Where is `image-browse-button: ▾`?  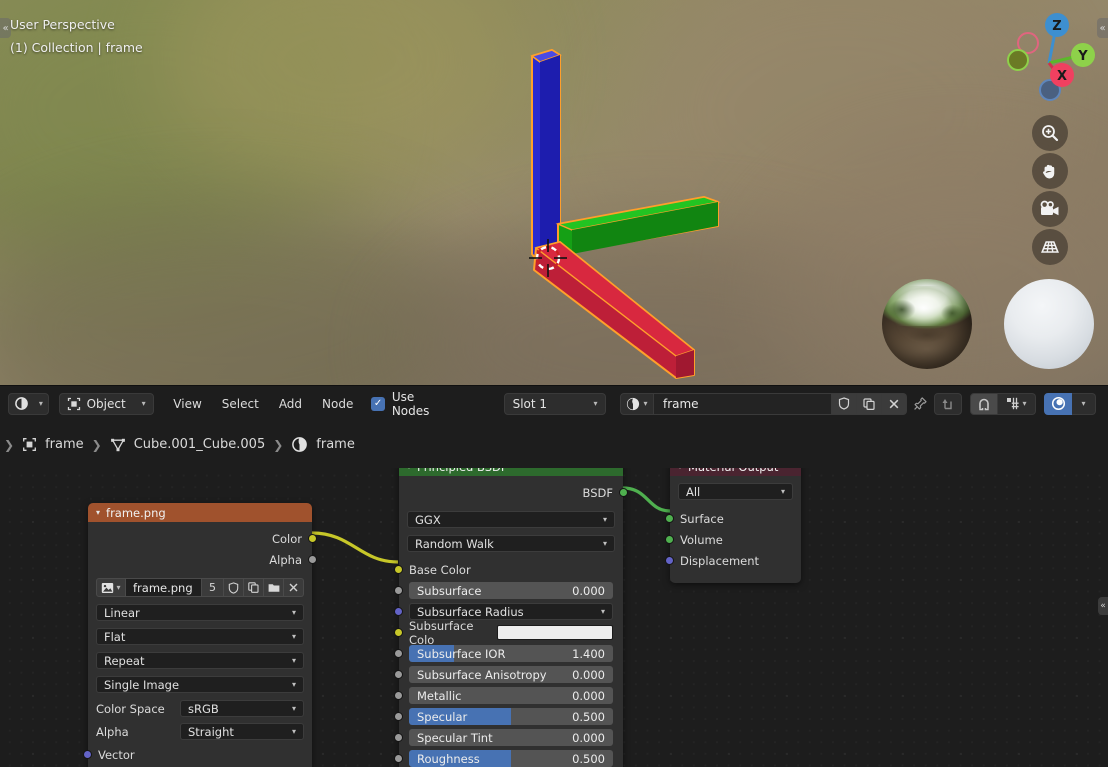
image-browse-button: ▾ is located at coordinates (111, 587).